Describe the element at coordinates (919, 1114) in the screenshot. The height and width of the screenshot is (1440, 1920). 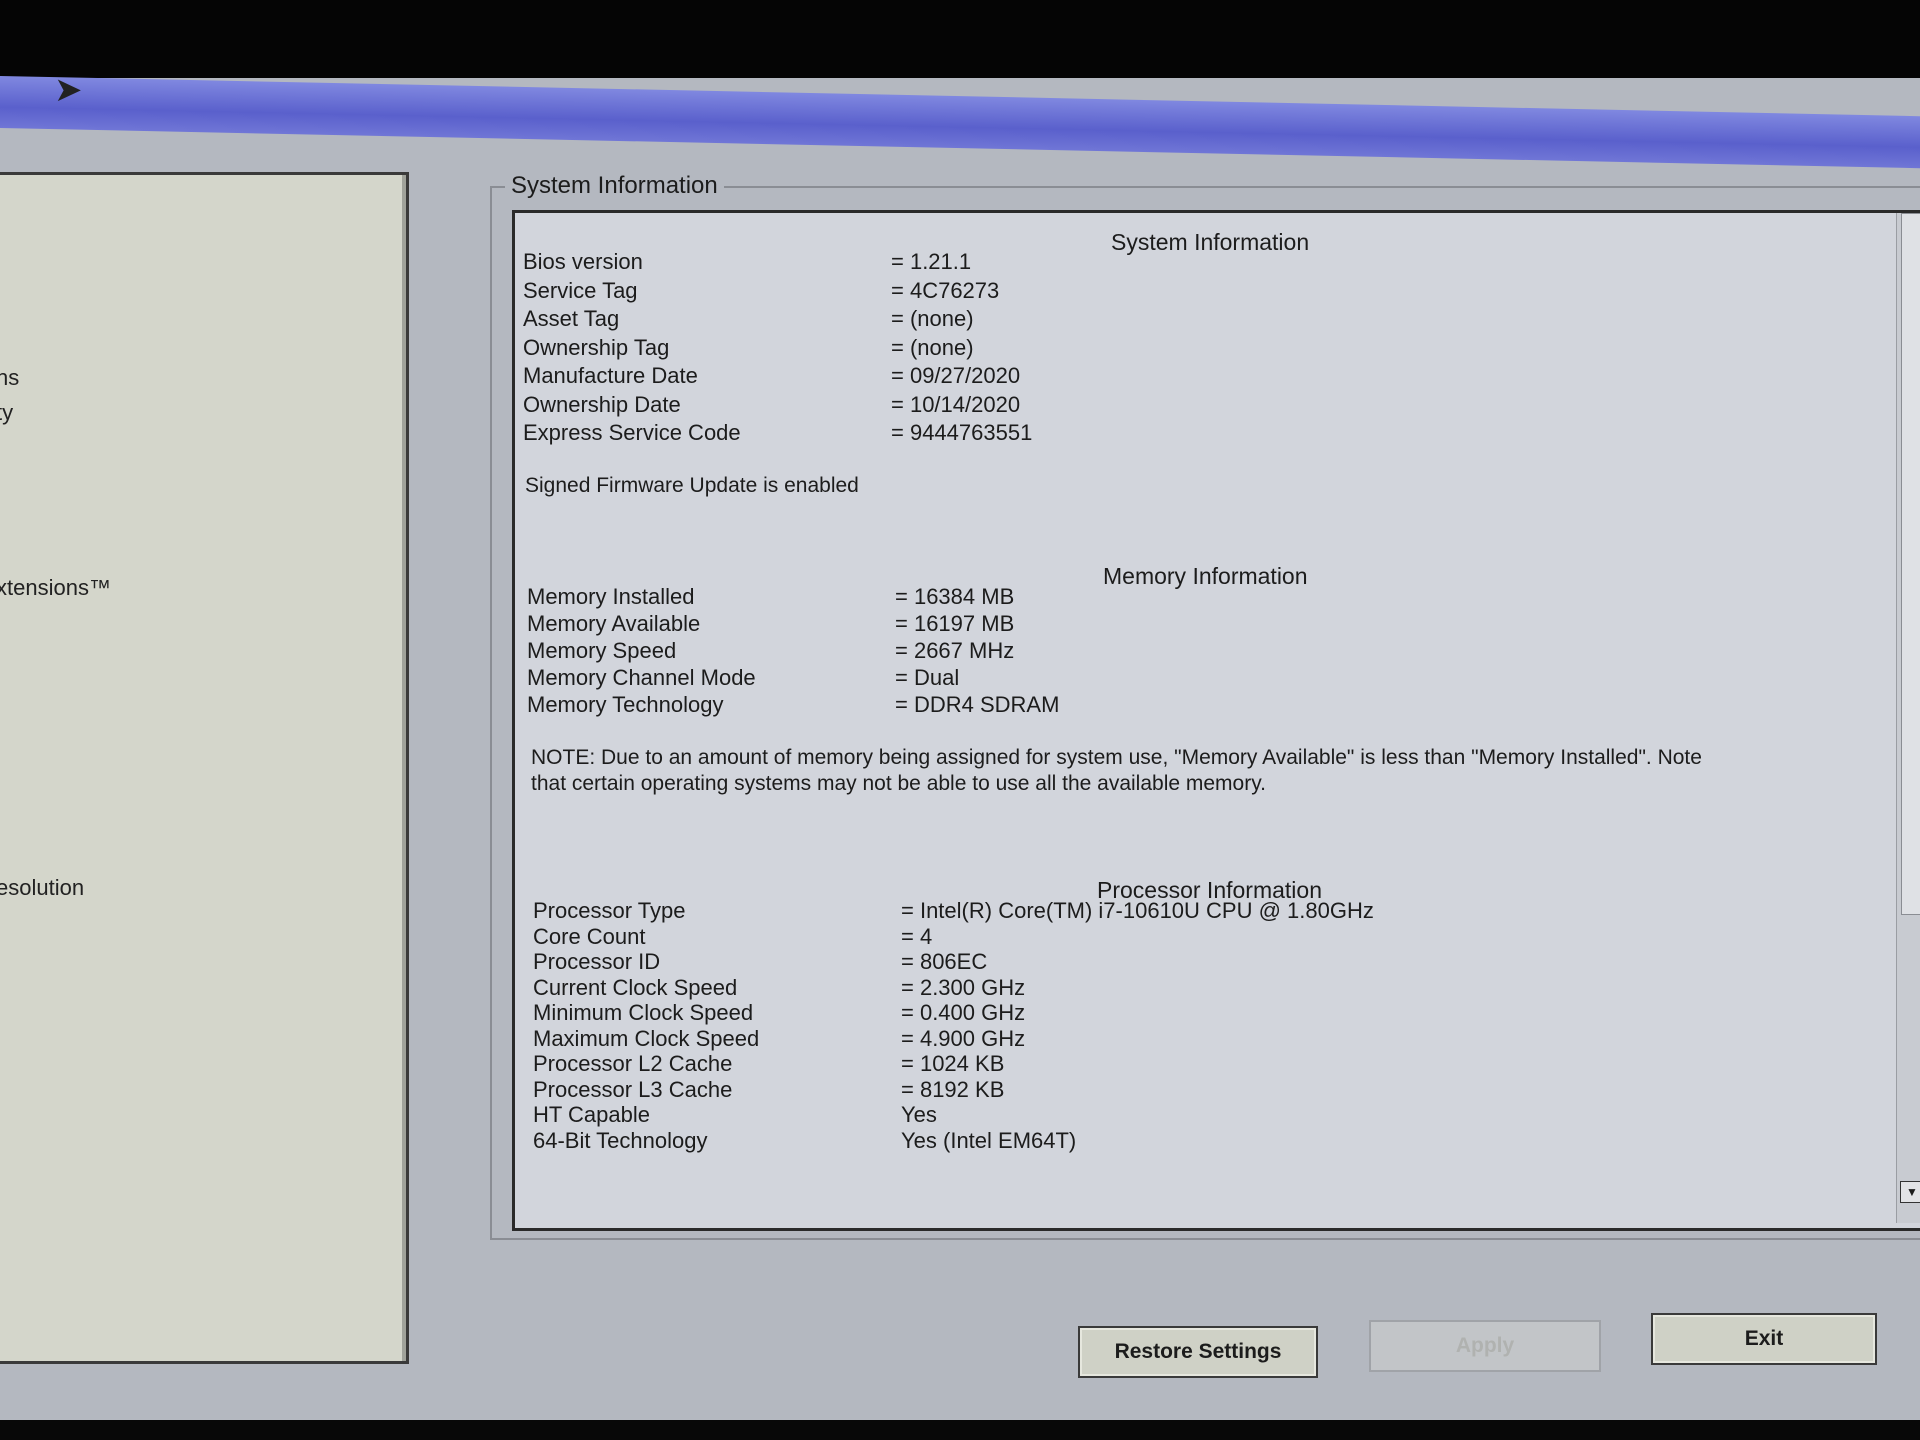
I see `info-value: Yes` at that location.